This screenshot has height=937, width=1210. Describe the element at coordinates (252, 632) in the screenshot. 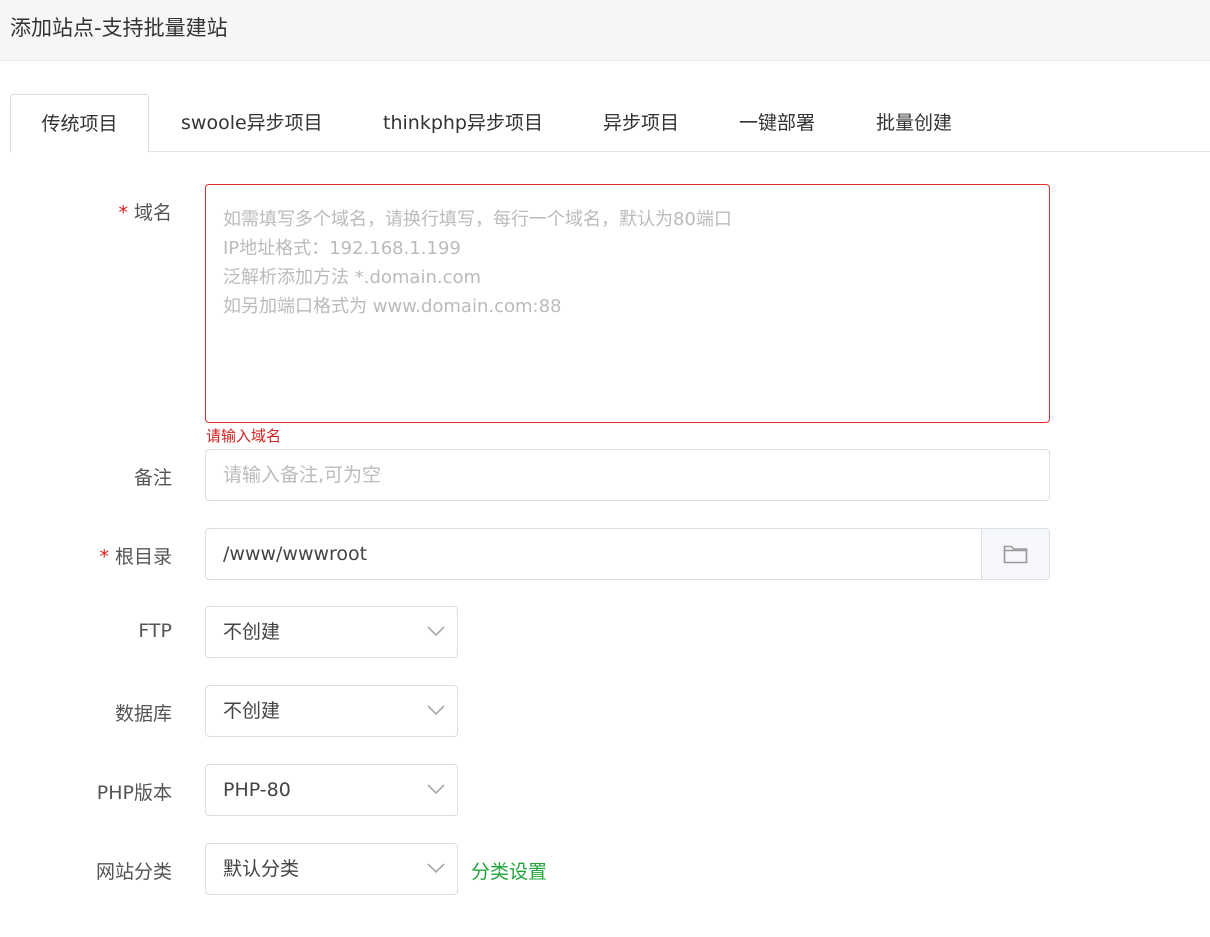

I see `ftp-value: 不创建` at that location.